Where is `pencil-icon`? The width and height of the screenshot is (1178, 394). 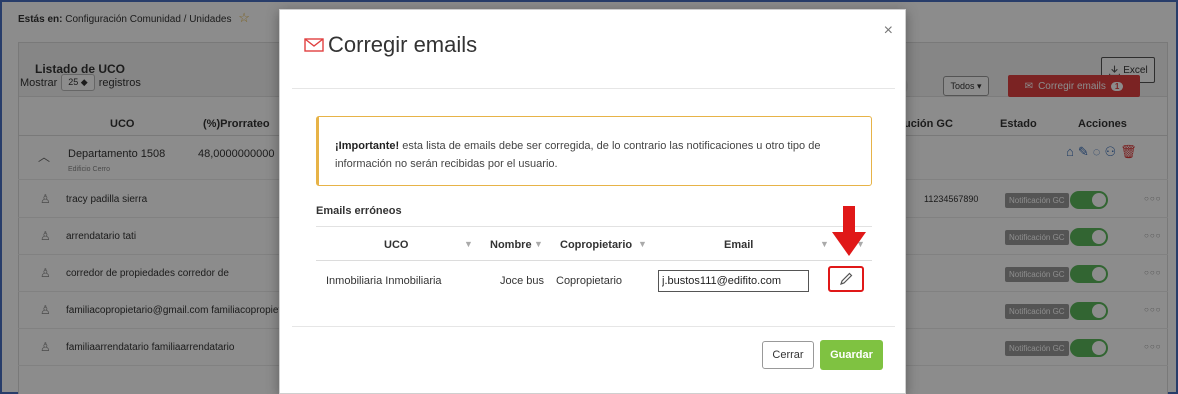
pencil-icon is located at coordinates (846, 278).